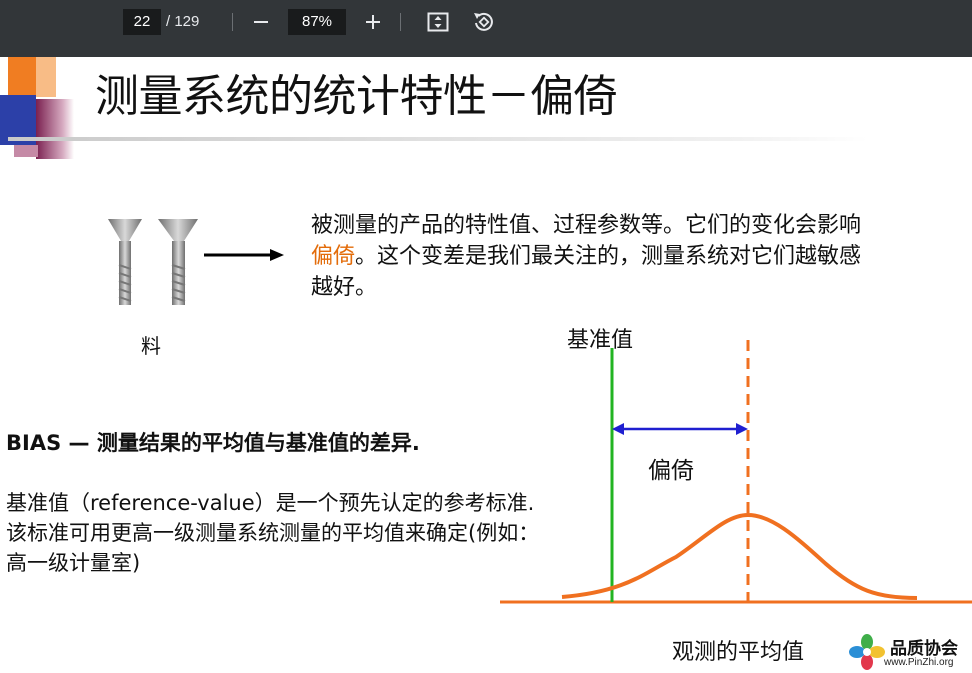 Image resolution: width=972 pixels, height=673 pixels. What do you see at coordinates (333, 256) in the screenshot?
I see `description-highlight: 偏倚` at bounding box center [333, 256].